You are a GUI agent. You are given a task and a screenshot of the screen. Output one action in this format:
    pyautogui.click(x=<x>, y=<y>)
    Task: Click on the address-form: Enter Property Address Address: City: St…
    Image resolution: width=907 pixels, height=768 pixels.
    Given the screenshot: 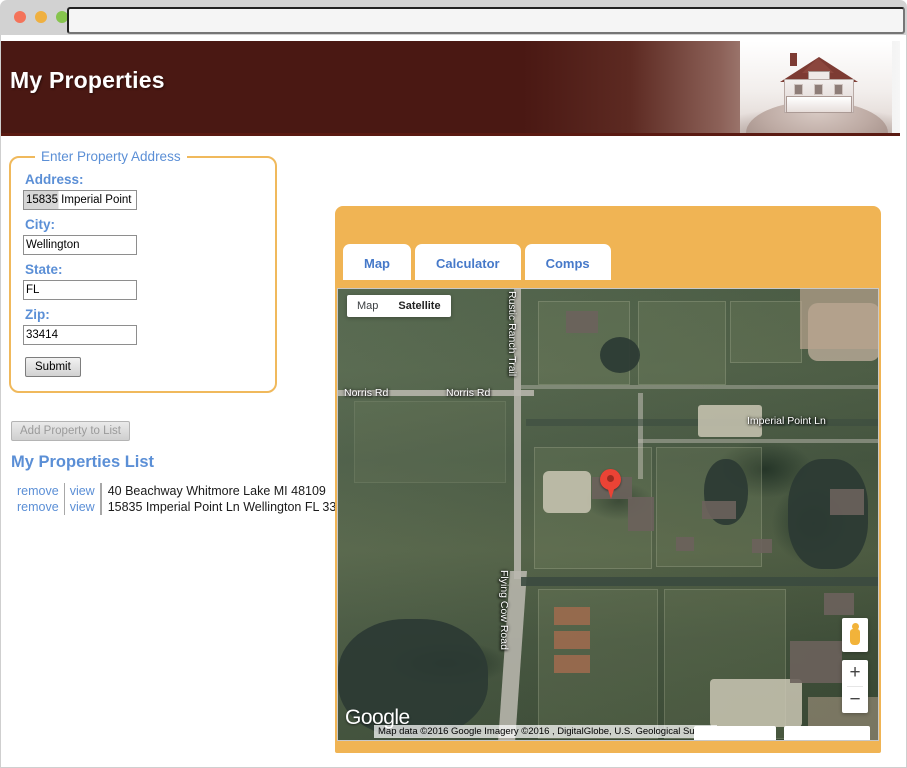 What is the action you would take?
    pyautogui.click(x=143, y=271)
    